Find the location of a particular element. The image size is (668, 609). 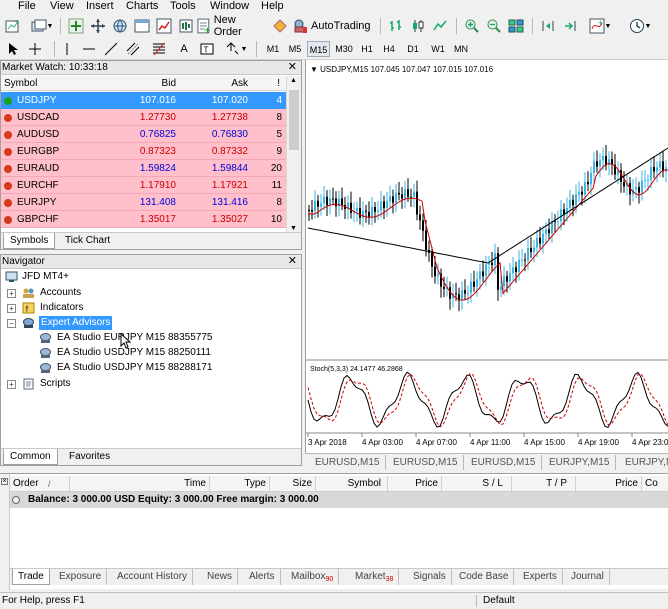

timeframe-d1: D1 is located at coordinates (413, 49).